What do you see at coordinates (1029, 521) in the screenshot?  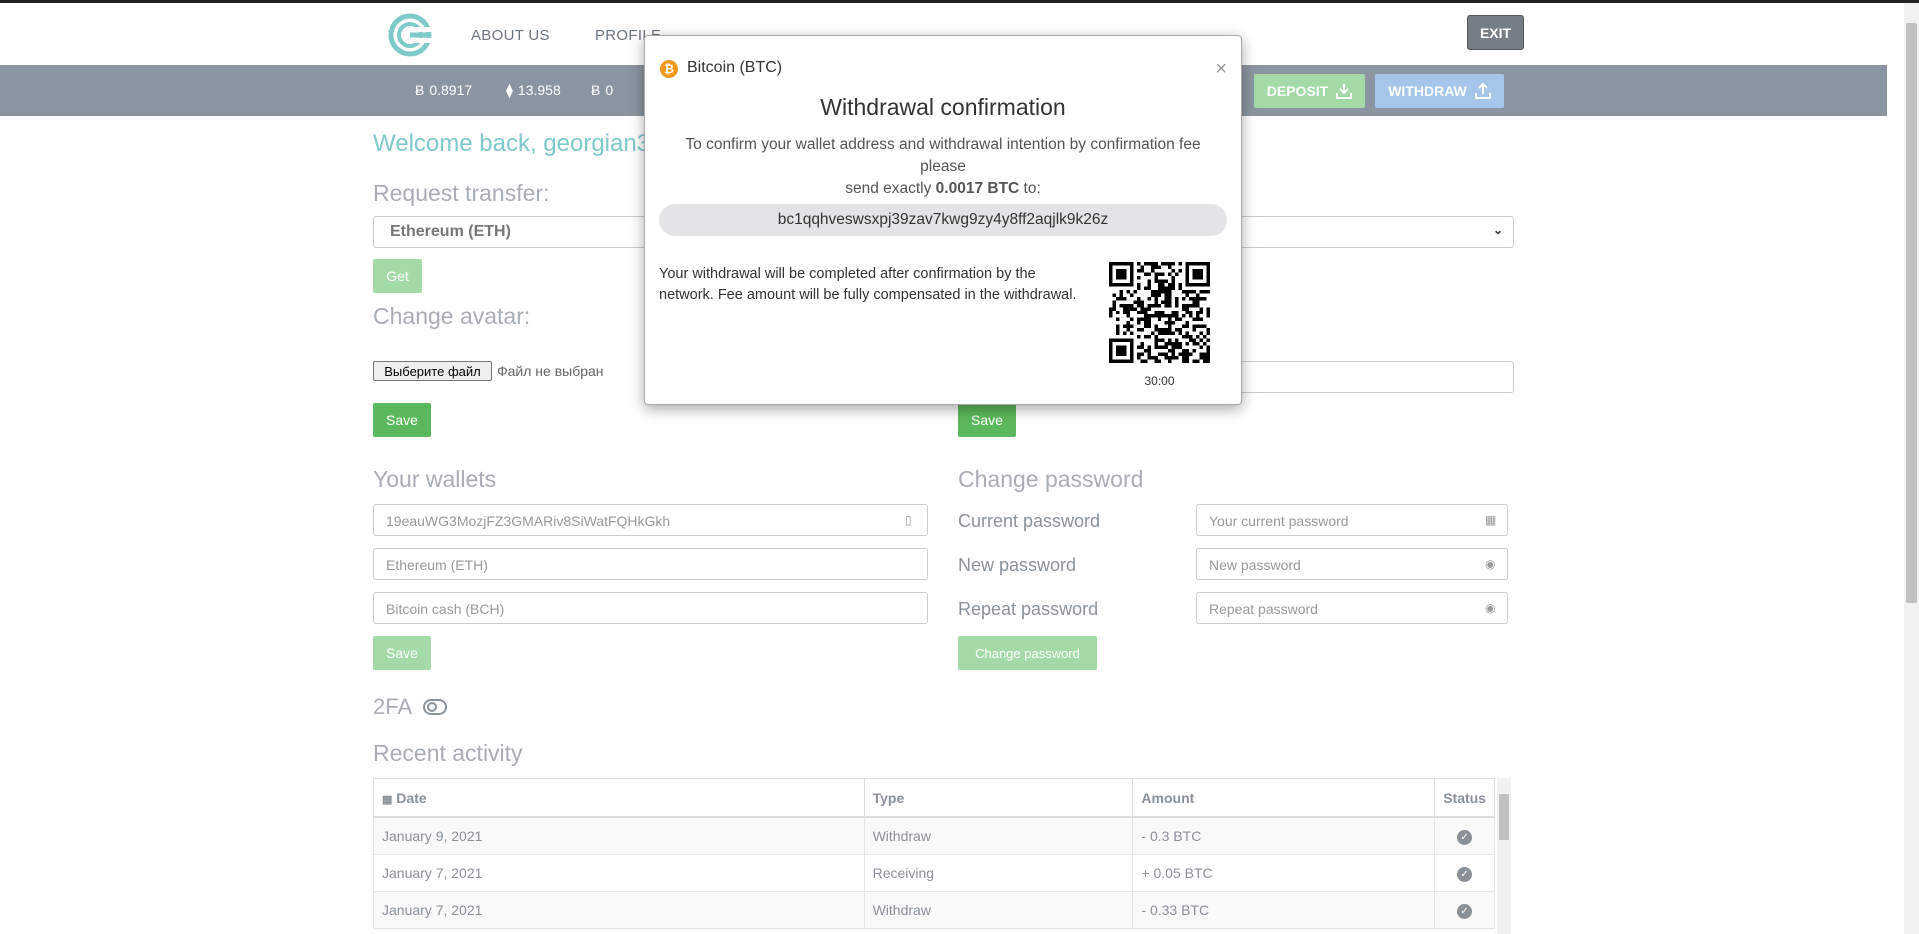 I see `current-password-label: Current password` at bounding box center [1029, 521].